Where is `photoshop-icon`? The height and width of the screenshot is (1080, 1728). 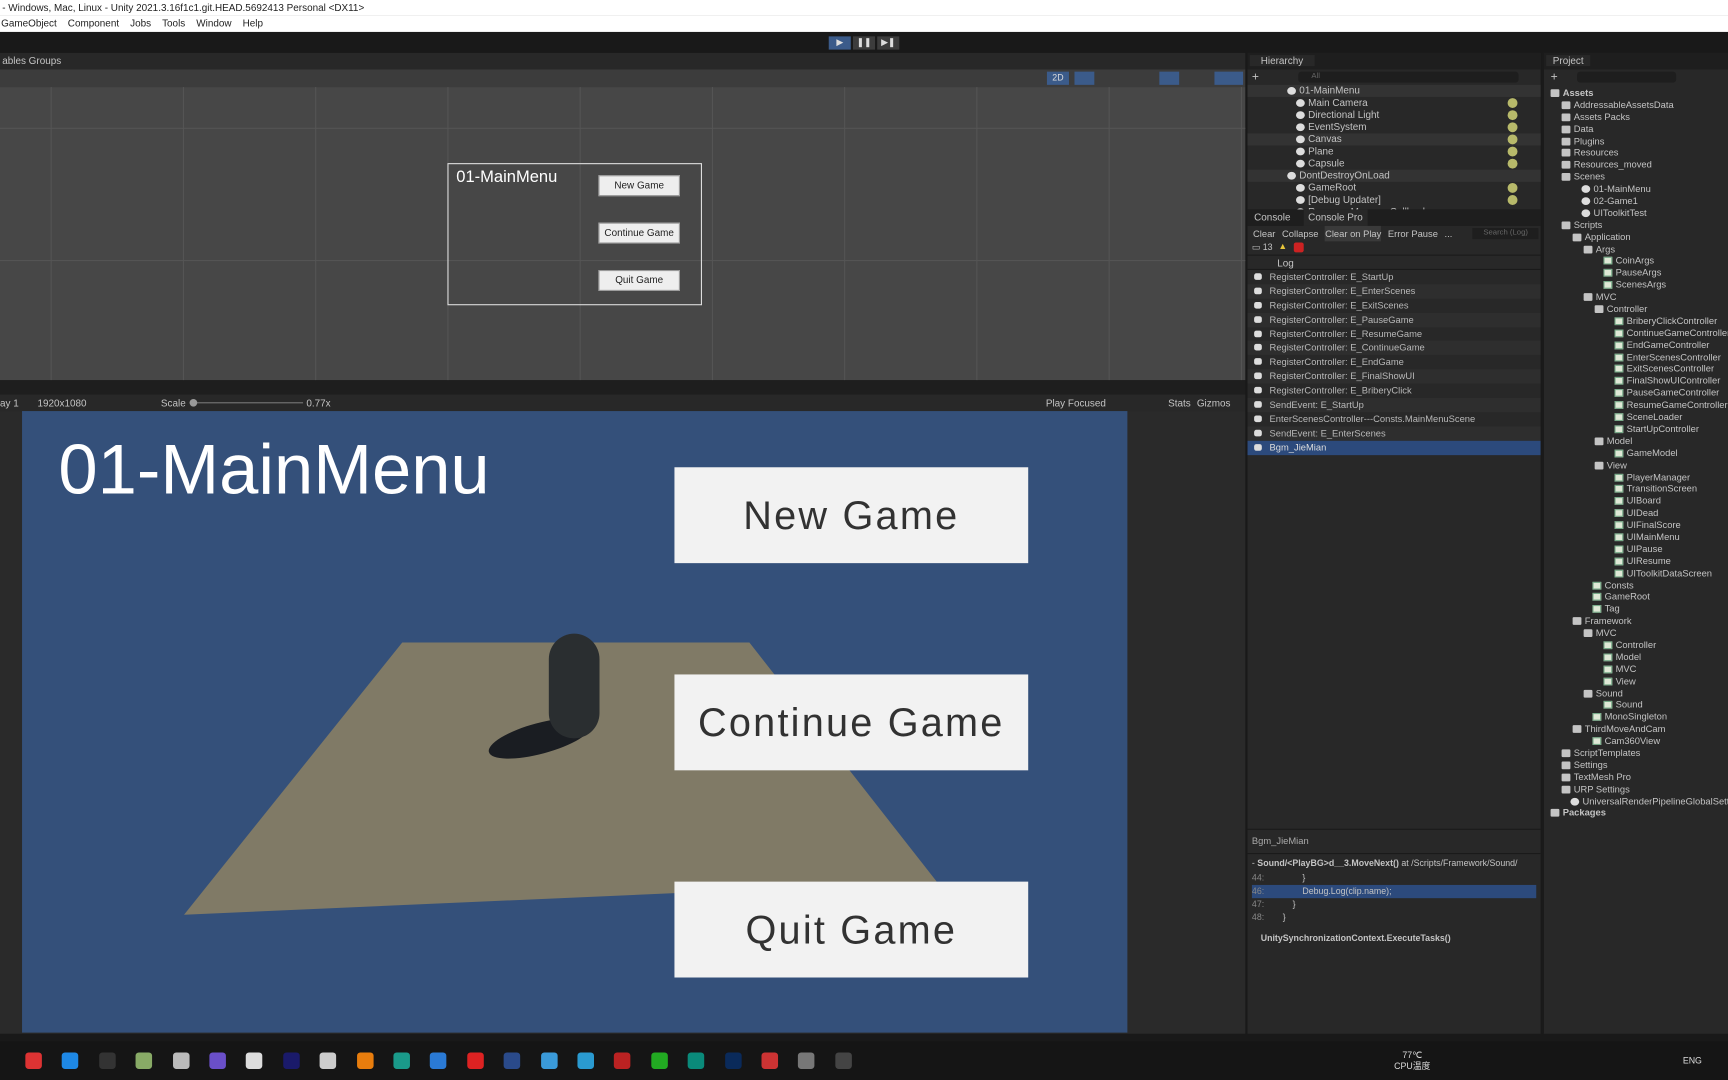 photoshop-icon is located at coordinates (733, 1060).